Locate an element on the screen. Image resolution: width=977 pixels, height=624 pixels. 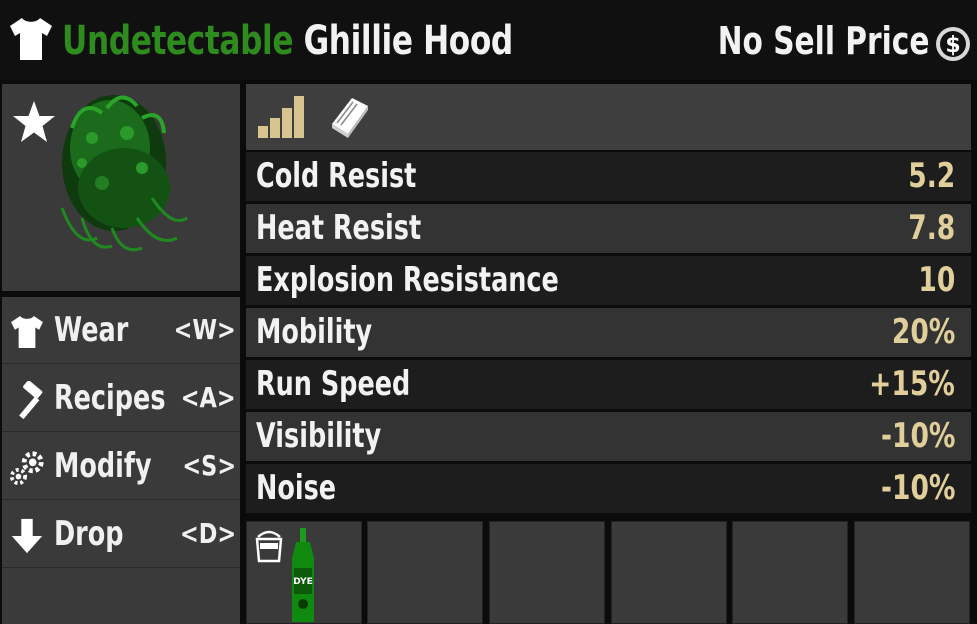
stat-row-explosion-resistance: Explosion Resistance 10 is located at coordinates (608, 280).